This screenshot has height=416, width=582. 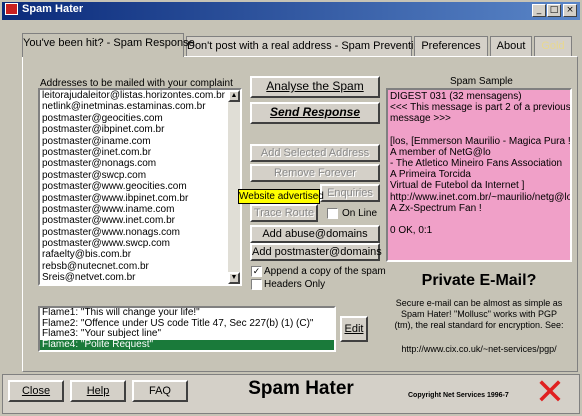 What do you see at coordinates (479, 280) in the screenshot?
I see `private-email-heading: Private E-Mail?` at bounding box center [479, 280].